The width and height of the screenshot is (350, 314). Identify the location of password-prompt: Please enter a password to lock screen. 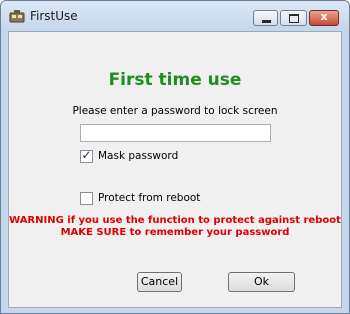
(175, 111).